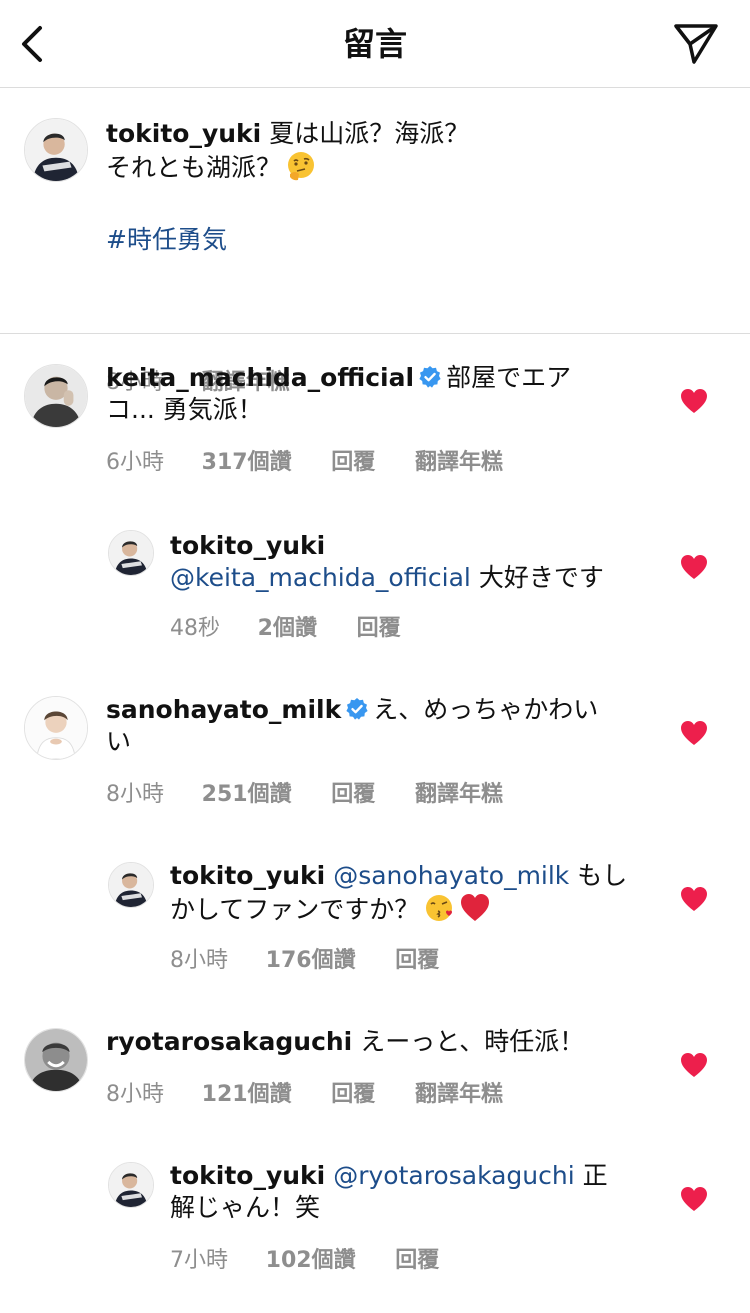 This screenshot has width=750, height=1313. What do you see at coordinates (199, 960) in the screenshot?
I see `reply-time: 8小時` at bounding box center [199, 960].